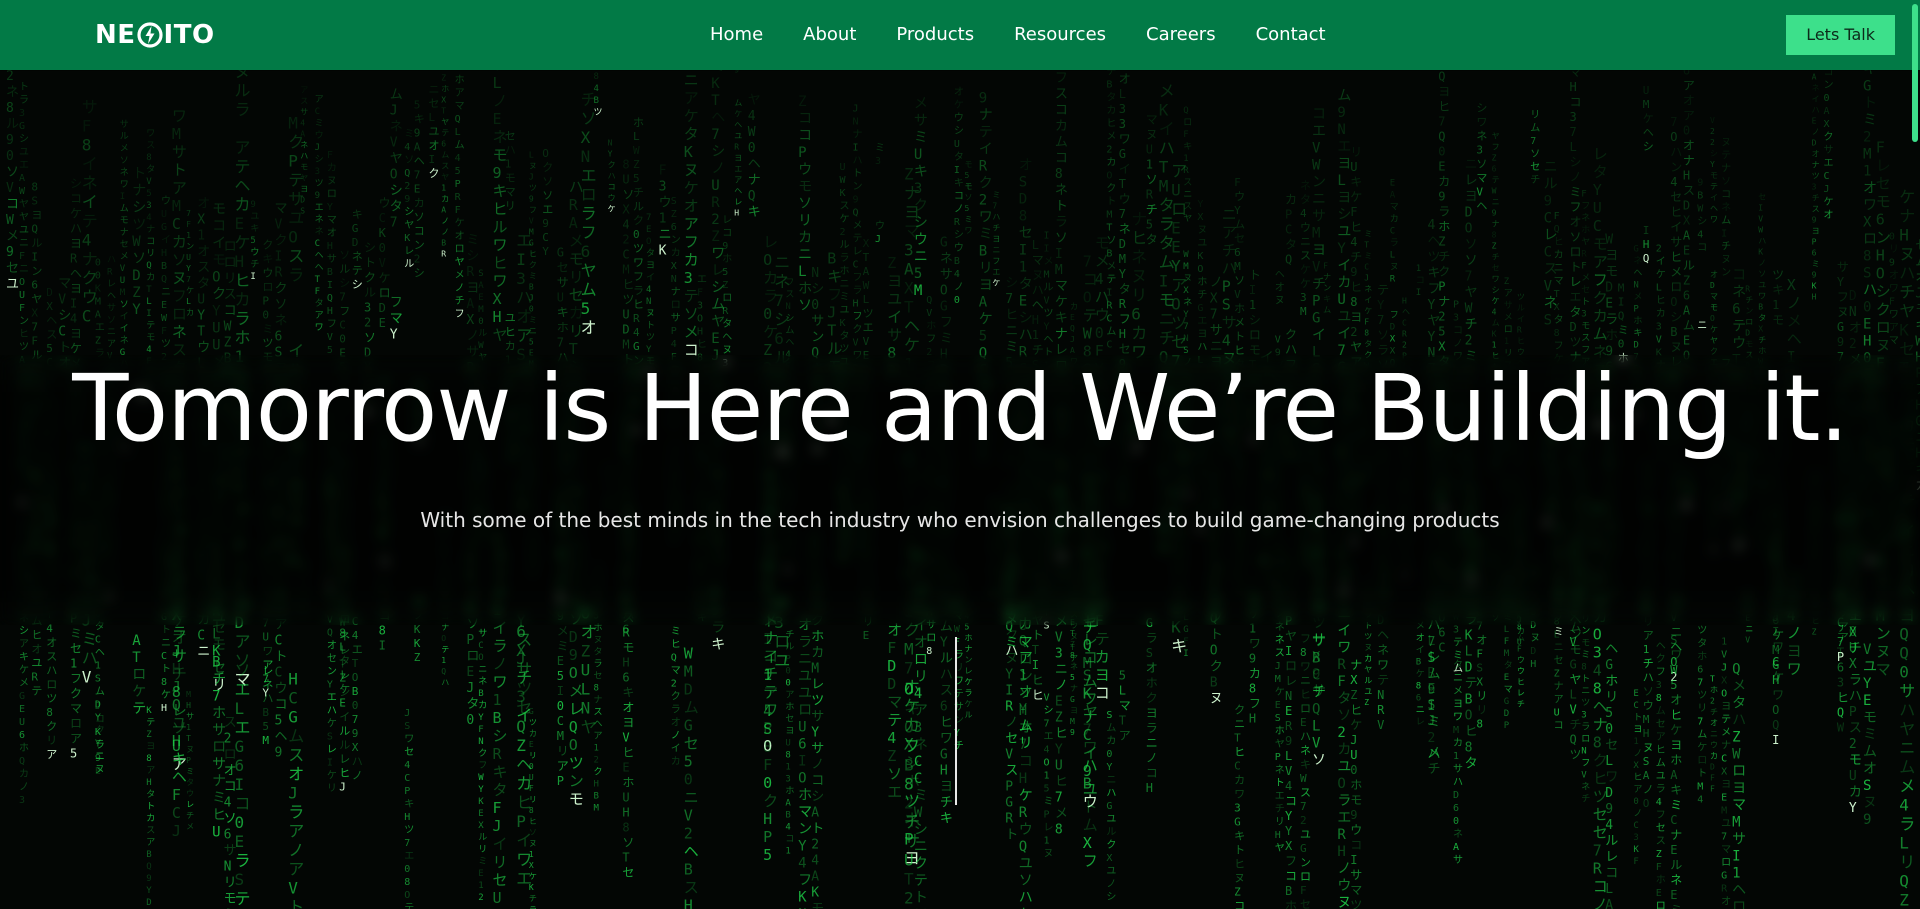 This screenshot has height=909, width=1920. I want to click on matrix-glyph: X, so click(1366, 603).